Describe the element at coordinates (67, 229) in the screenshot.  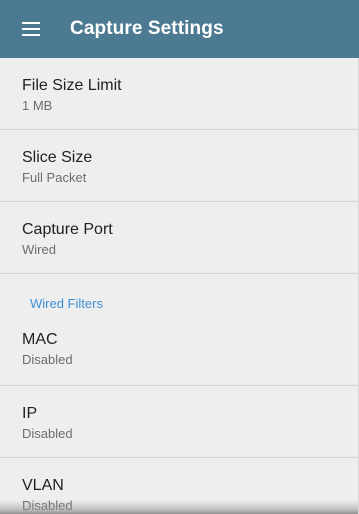
I see `setting-title: Capture Port` at that location.